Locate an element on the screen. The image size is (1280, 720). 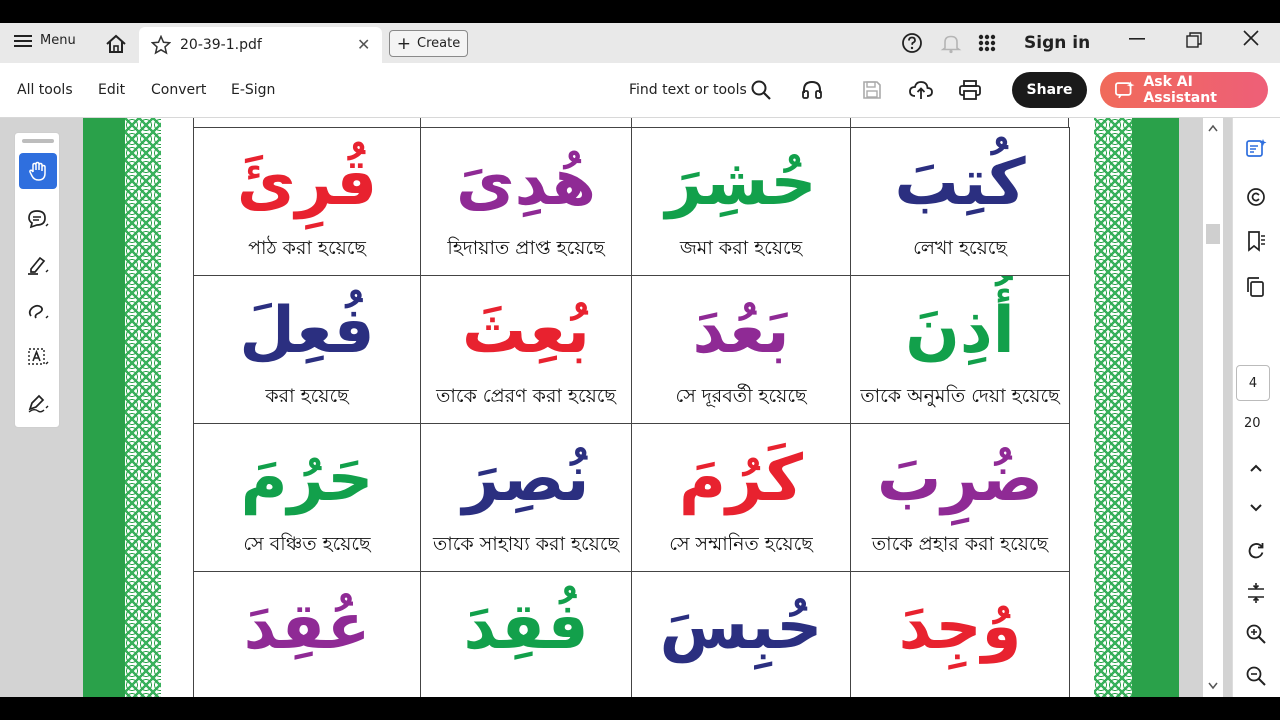
zoom-out-icon is located at coordinates (1256, 678).